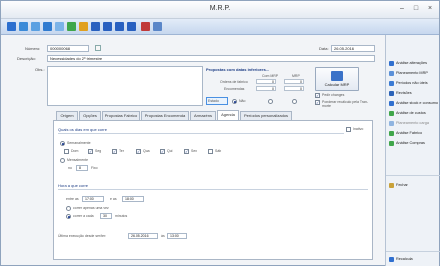 The height and width of the screenshot is (266, 440). I want to click on day-dom-checkbox, so click(66, 151).